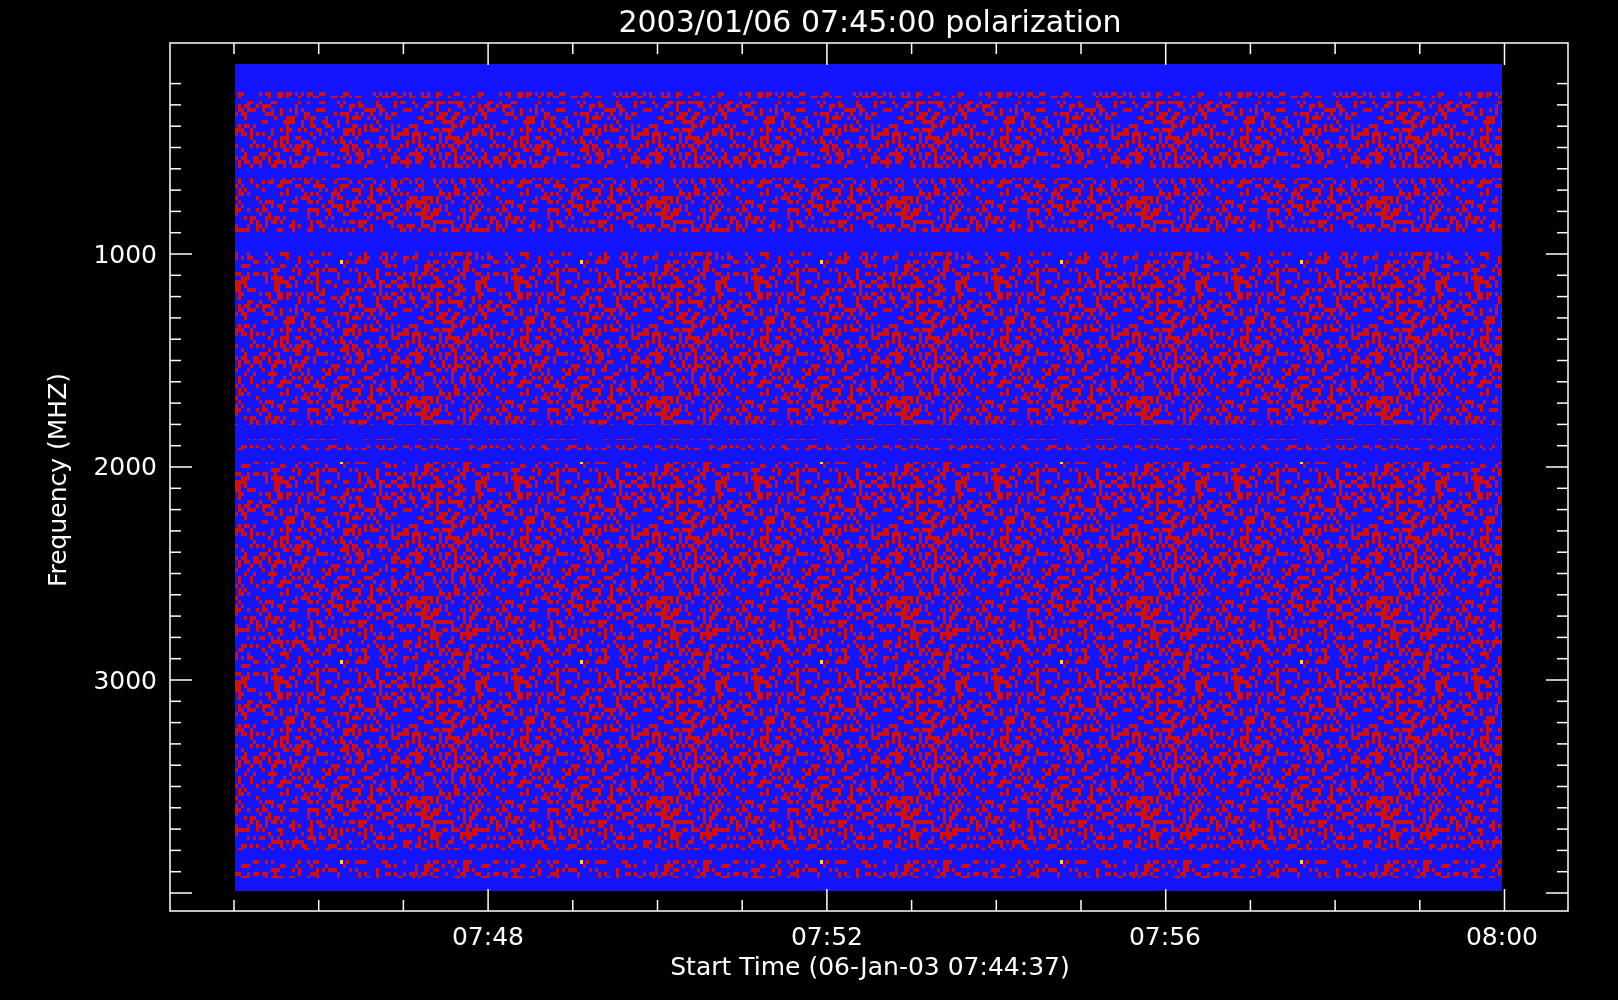 Image resolution: width=1618 pixels, height=1000 pixels. I want to click on x-tick-label: 07:52, so click(827, 936).